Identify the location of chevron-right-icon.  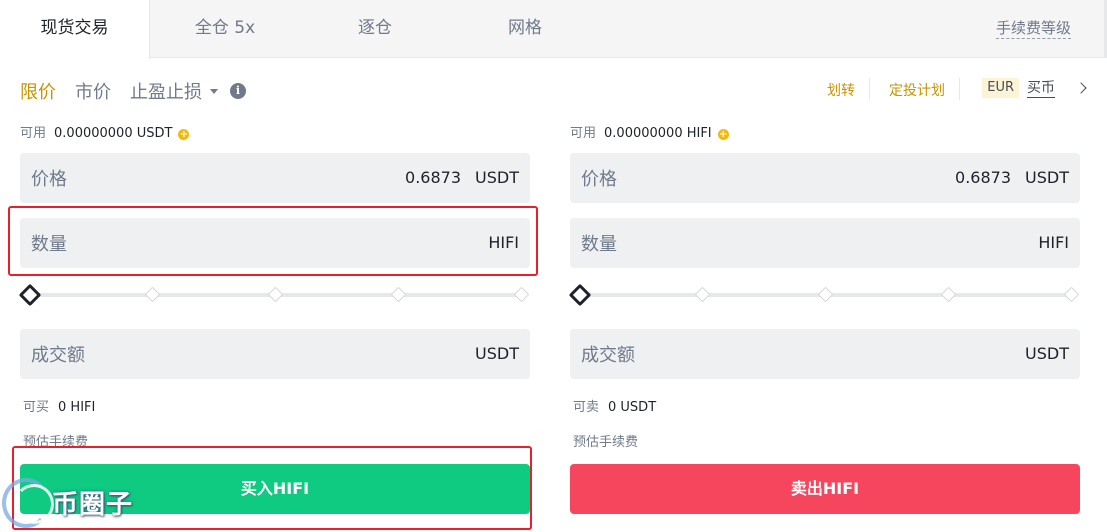
(1081, 88).